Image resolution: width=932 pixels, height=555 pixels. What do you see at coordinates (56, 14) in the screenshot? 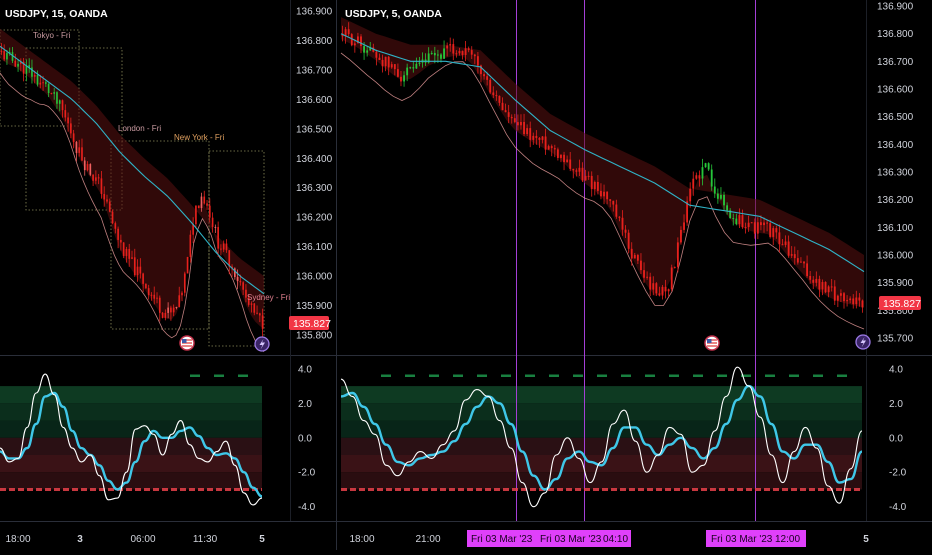
I see `left-chart-title: USDJPY, 15, OANDA` at bounding box center [56, 14].